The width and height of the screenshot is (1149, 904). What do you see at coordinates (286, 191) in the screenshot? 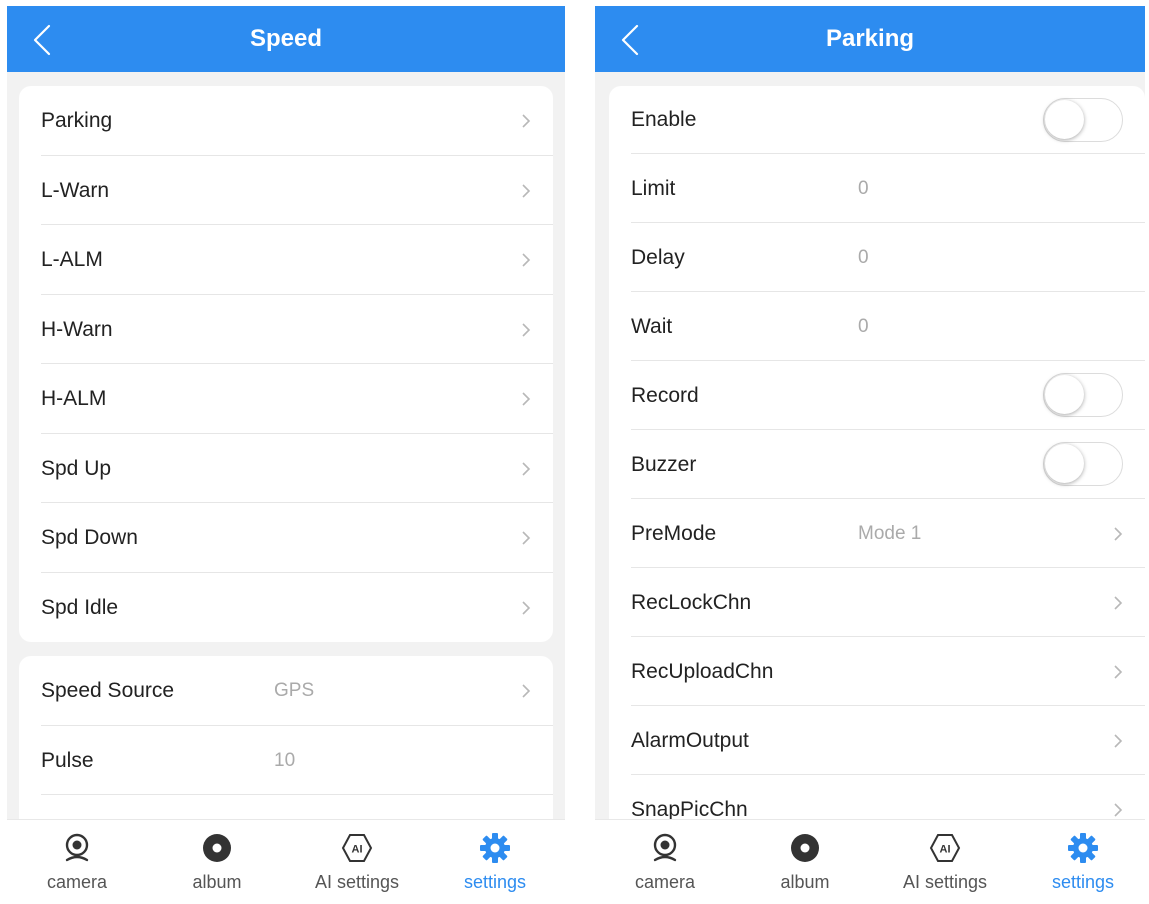
I see `menu-item-l-warn: L-Warn` at bounding box center [286, 191].